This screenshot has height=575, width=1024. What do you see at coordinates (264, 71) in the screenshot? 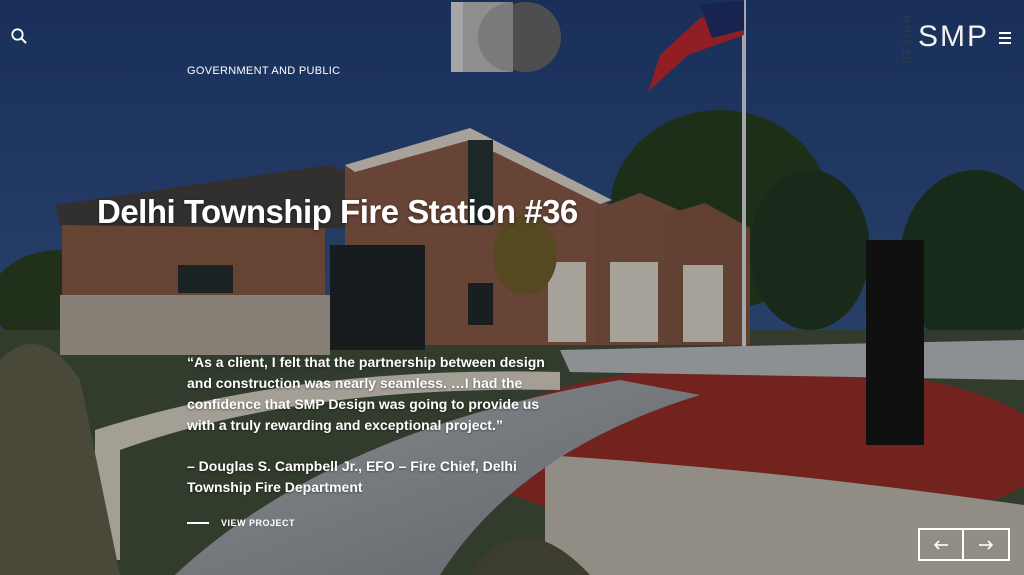
I see `project-category: GOVERNMENT AND PUBLIC` at bounding box center [264, 71].